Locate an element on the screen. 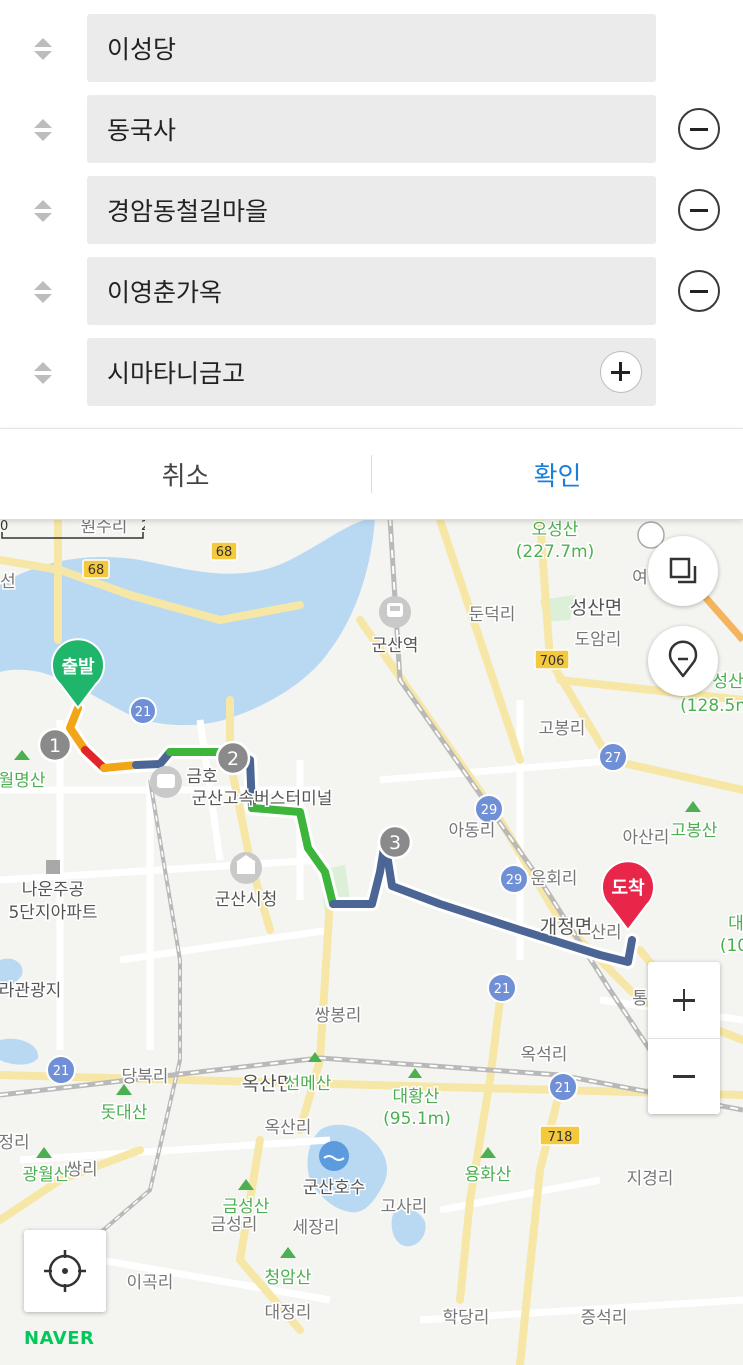  zoom-control is located at coordinates (684, 1038).